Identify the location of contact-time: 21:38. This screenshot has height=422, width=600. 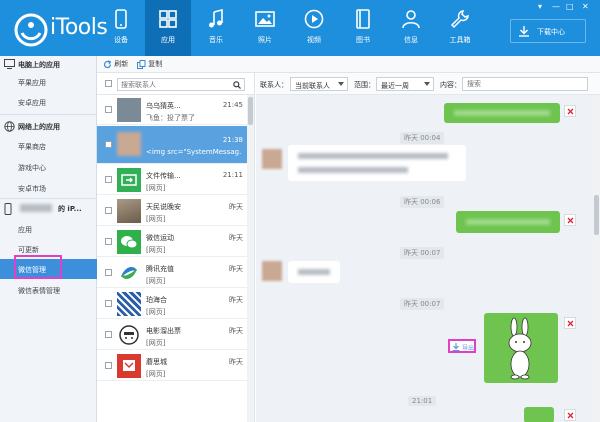
(232, 140).